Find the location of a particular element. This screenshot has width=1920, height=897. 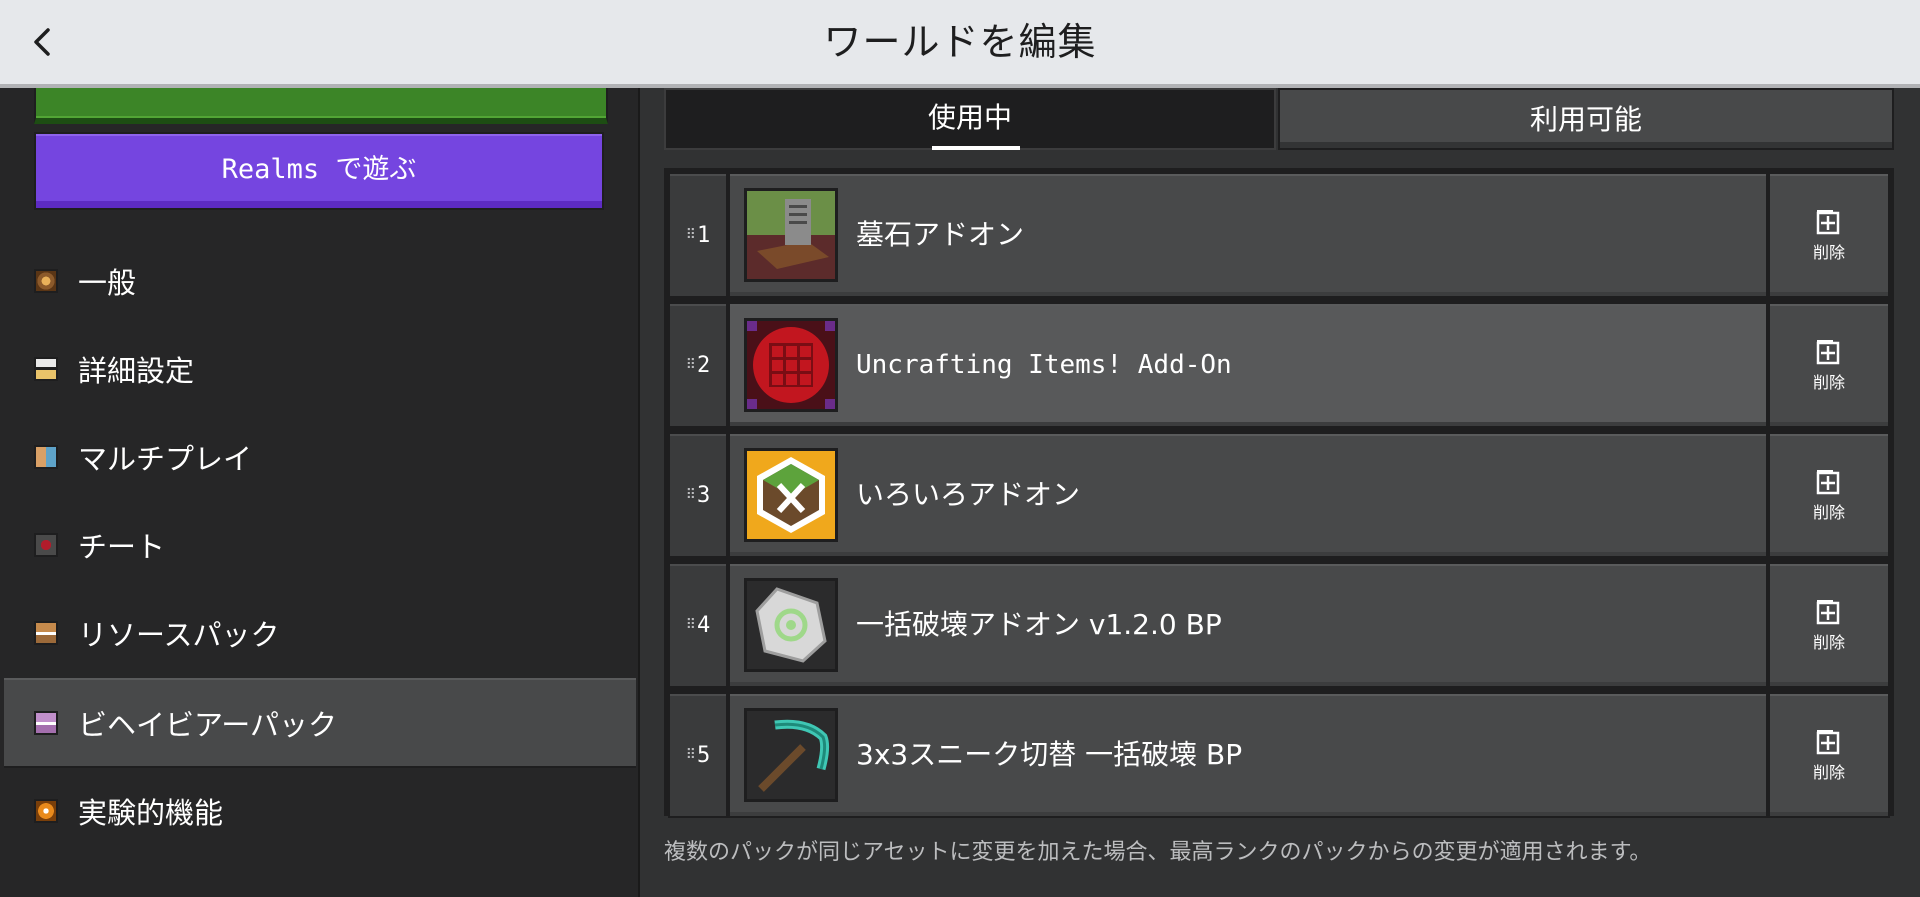

sidebar-item-multiplayer: マルチプレイ is located at coordinates (320, 457).